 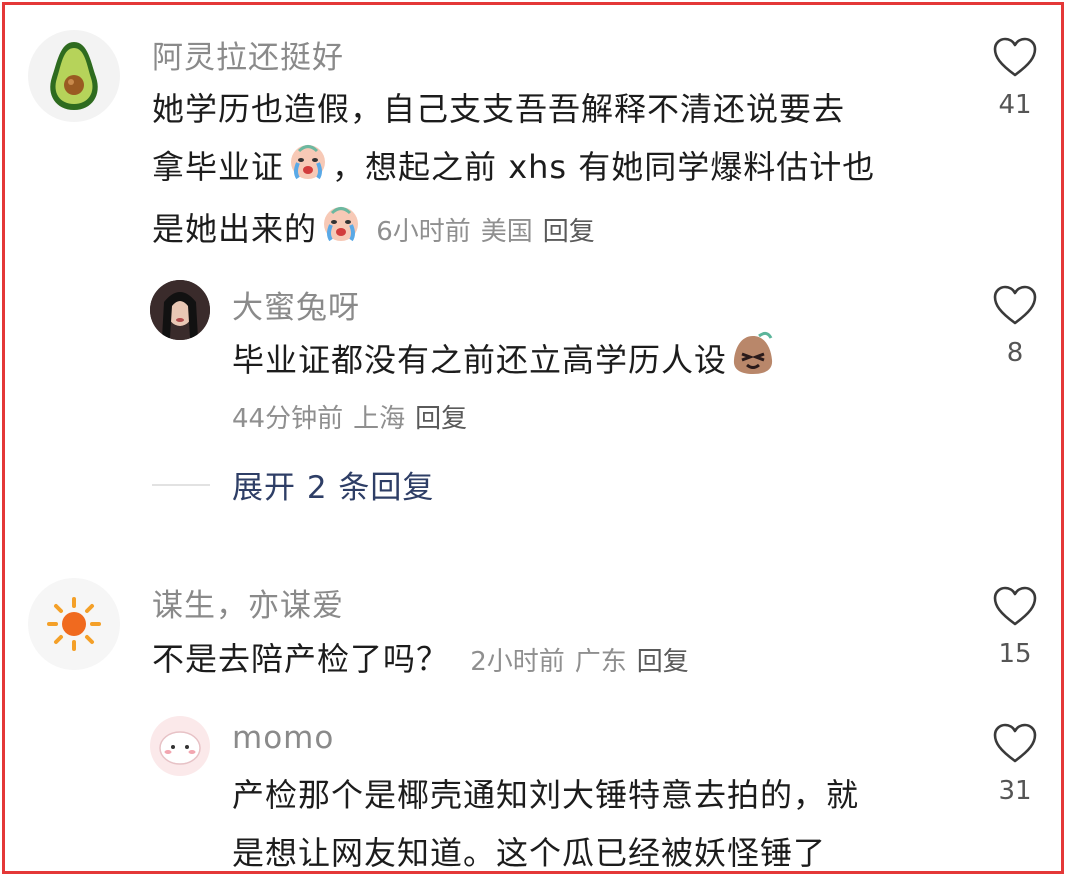 What do you see at coordinates (235, 229) in the screenshot?
I see `comment-text-segment: 是她出来的` at bounding box center [235, 229].